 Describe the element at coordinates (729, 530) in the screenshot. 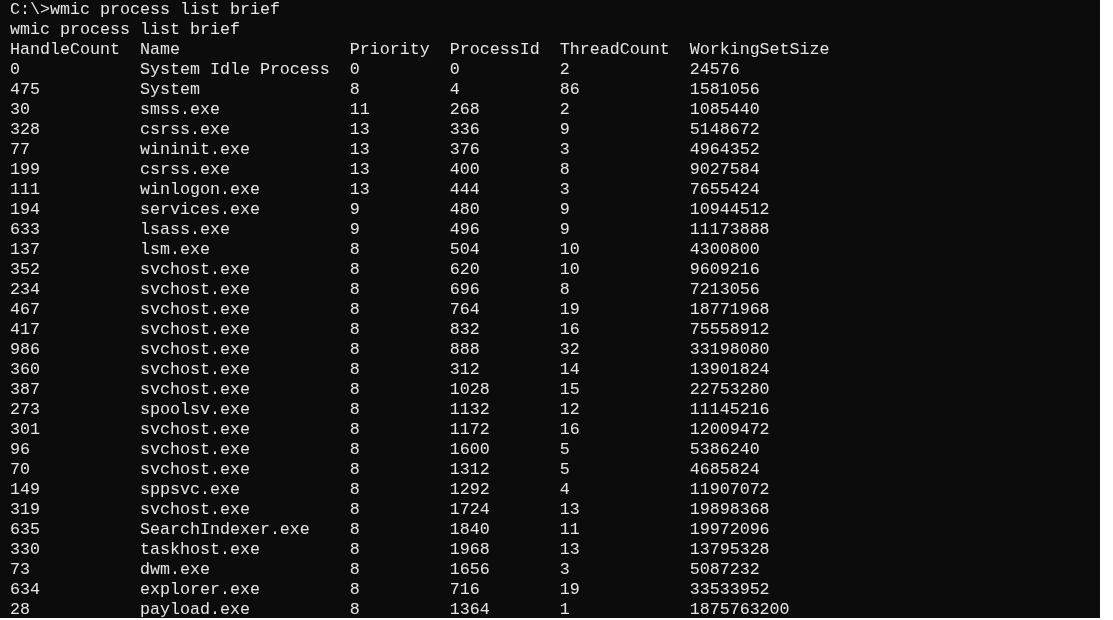

I see `table-cell: 19972096` at that location.